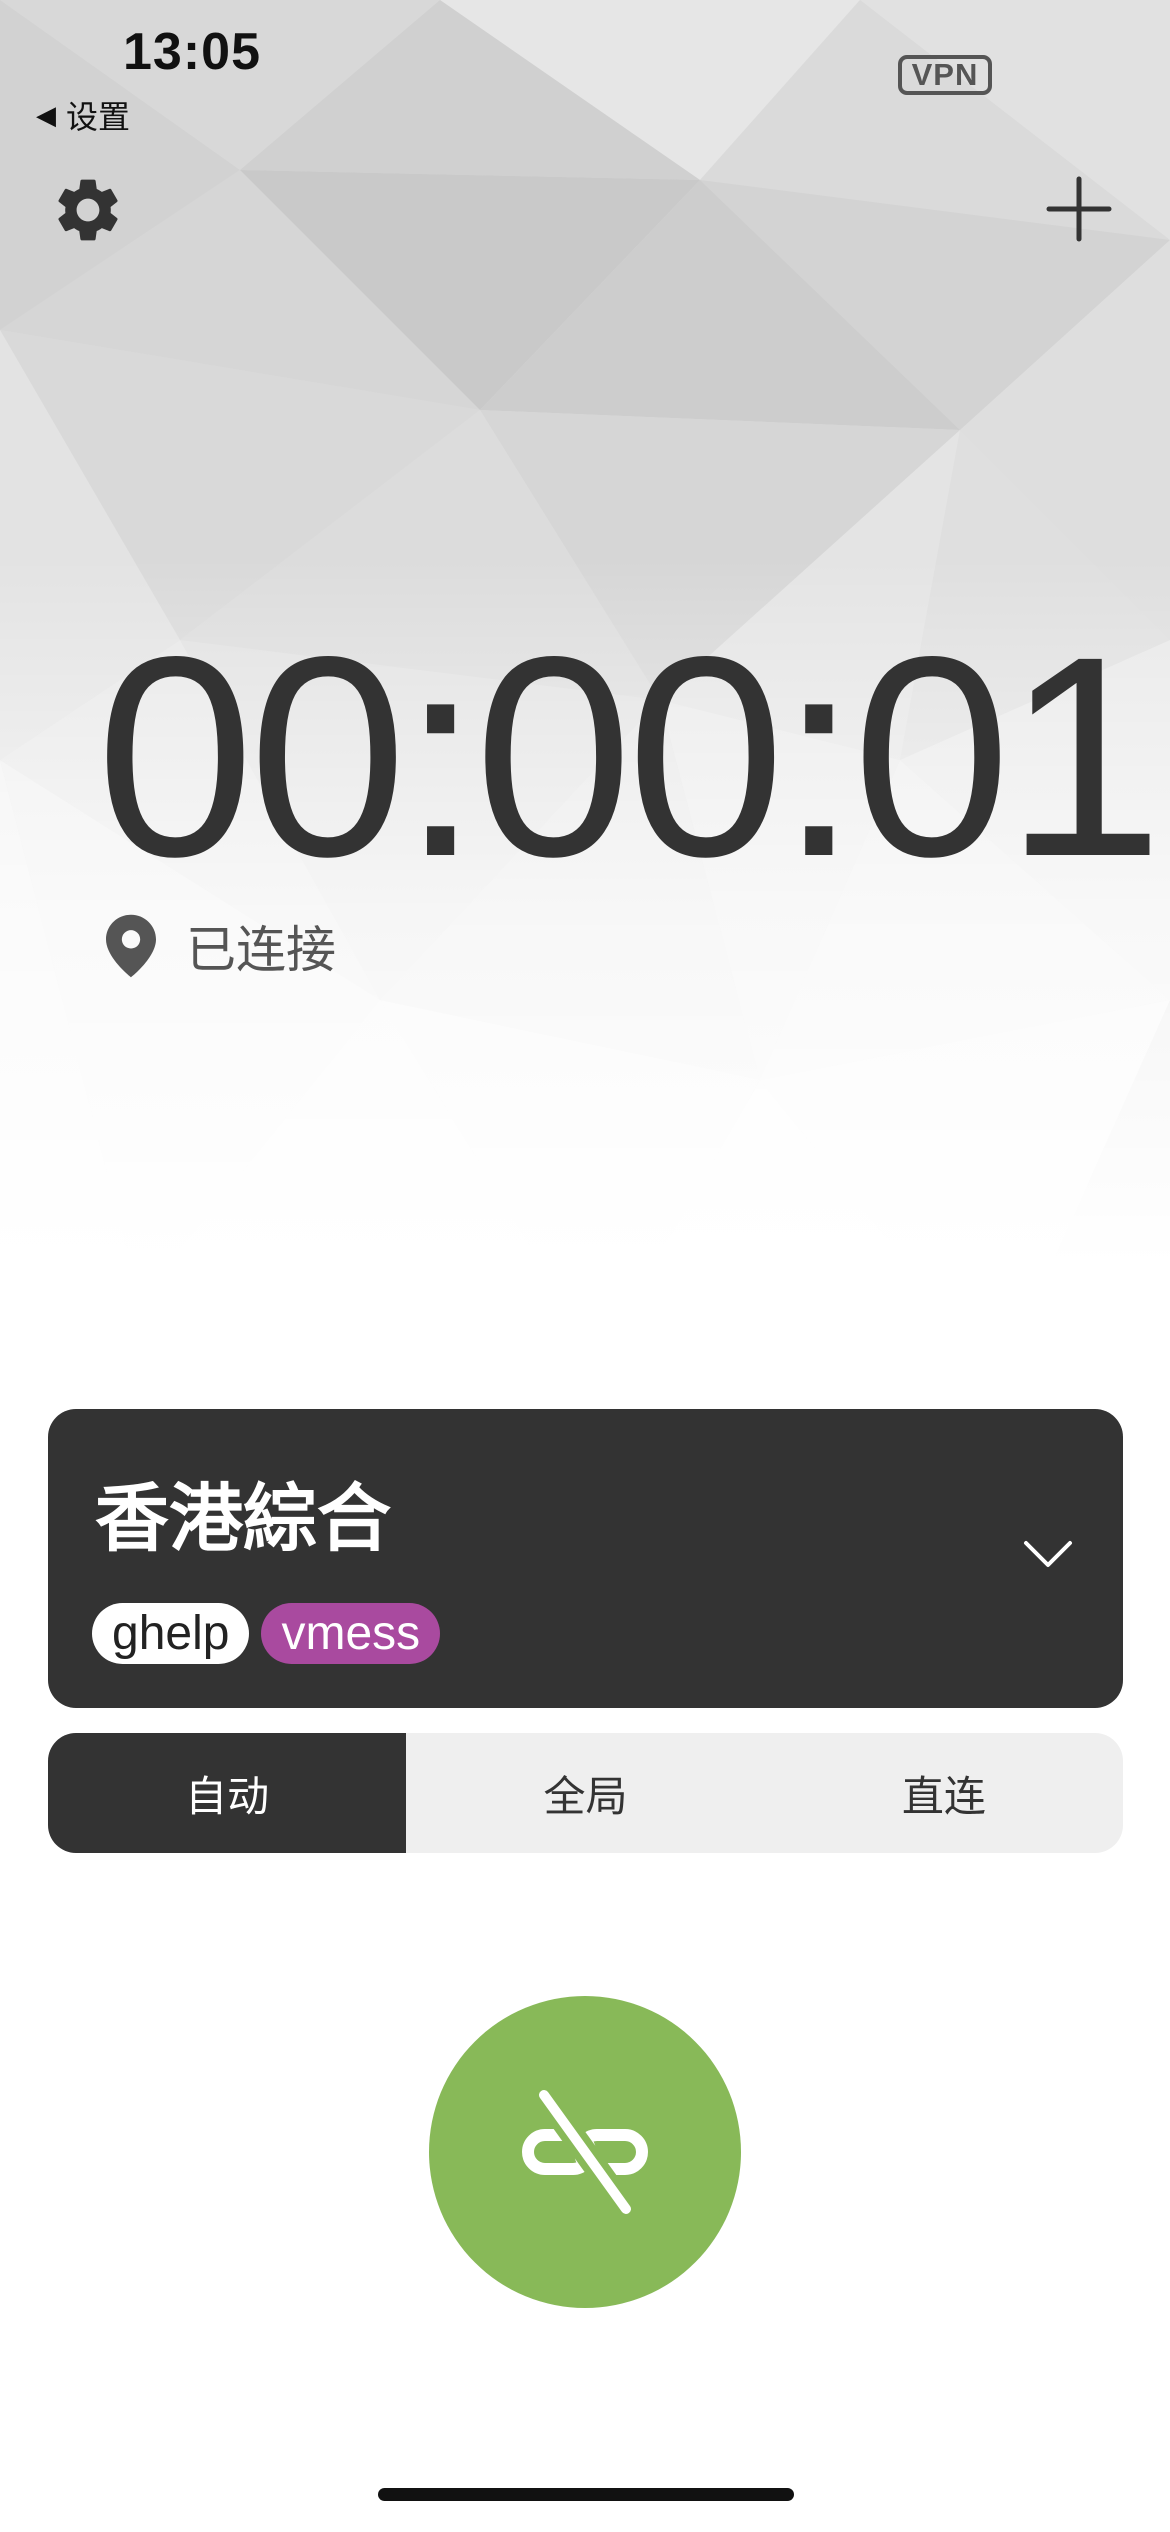  I want to click on server-tags: ghelp vmess, so click(272, 1633).